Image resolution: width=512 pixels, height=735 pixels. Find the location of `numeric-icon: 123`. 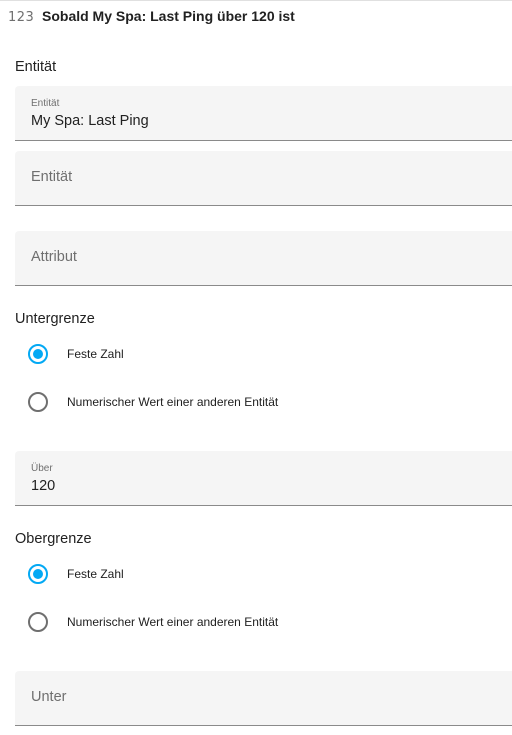

numeric-icon: 123 is located at coordinates (21, 17).